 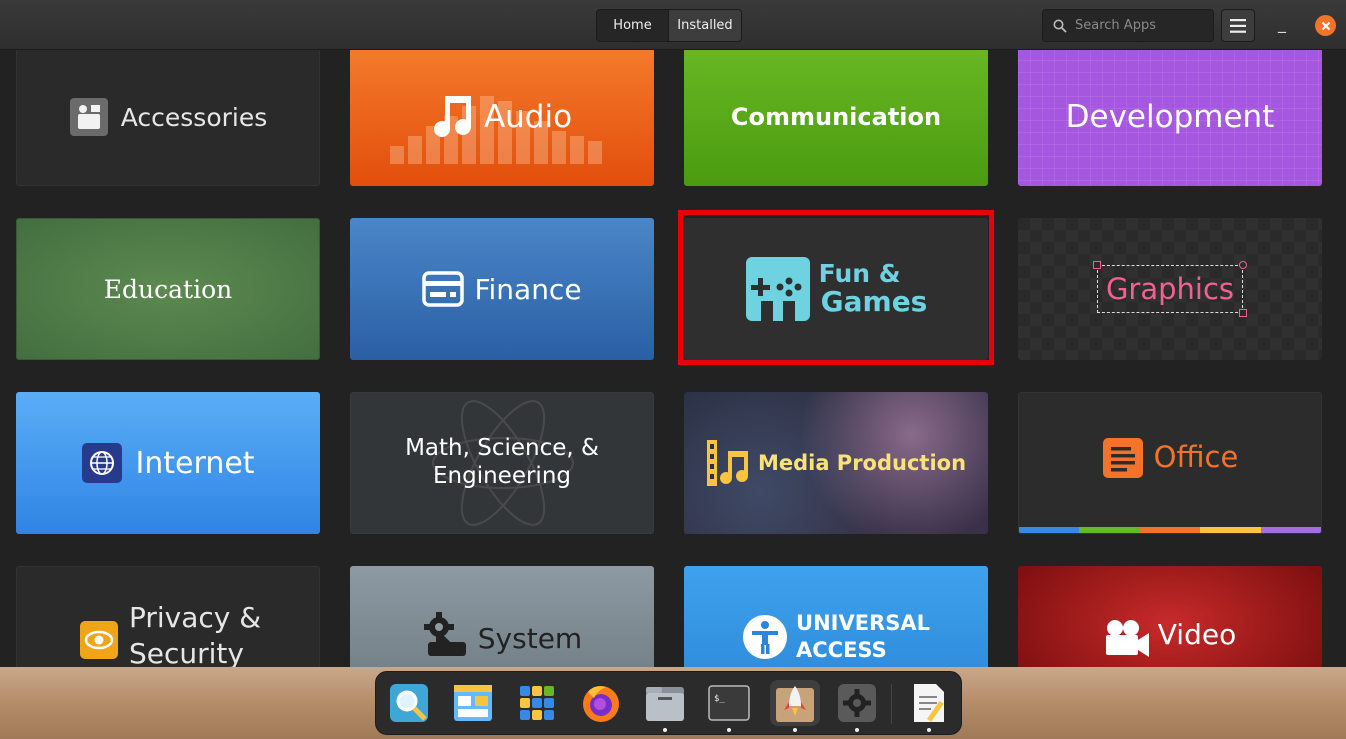 I want to click on category-graphics: Graphics, so click(x=1170, y=289).